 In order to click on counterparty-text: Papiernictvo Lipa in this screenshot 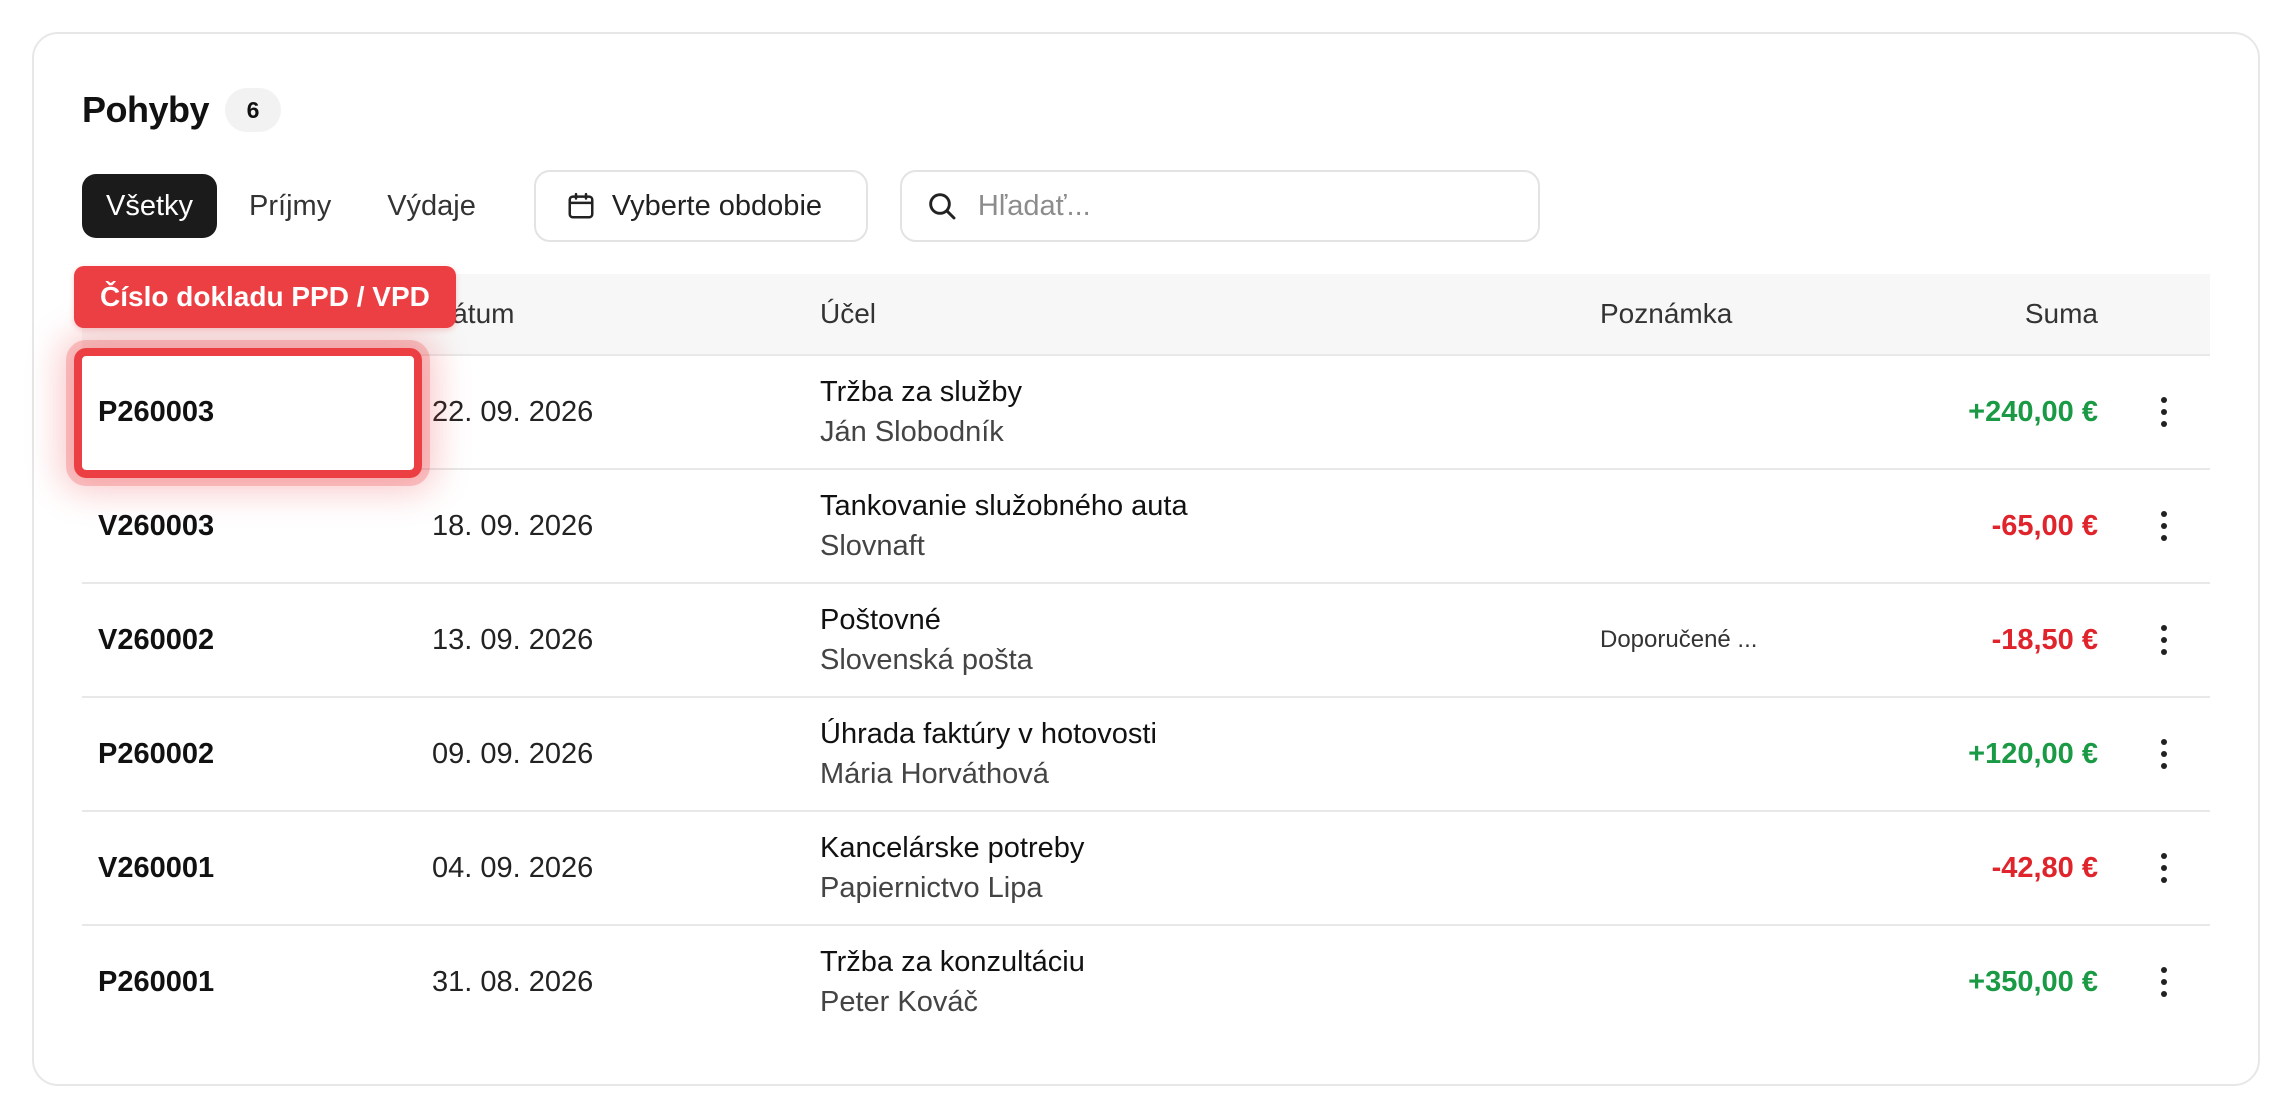, I will do `click(931, 888)`.